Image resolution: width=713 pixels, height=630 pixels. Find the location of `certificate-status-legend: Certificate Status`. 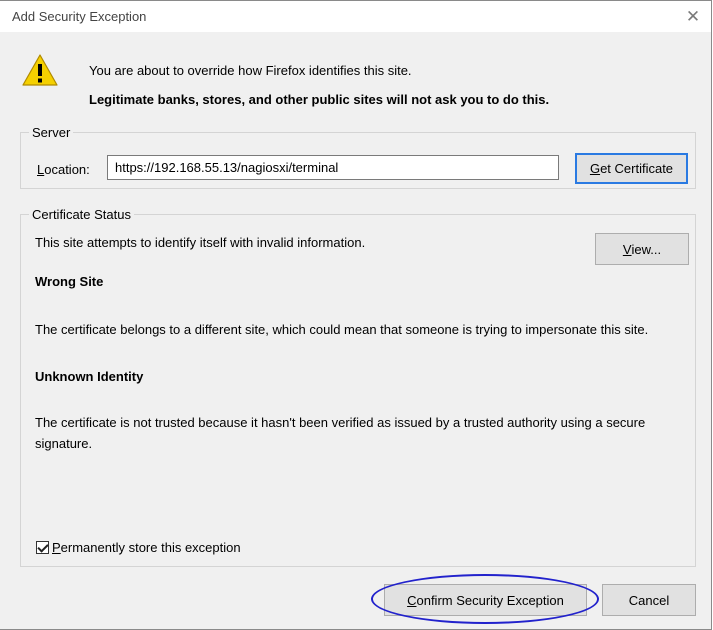

certificate-status-legend: Certificate Status is located at coordinates (81, 214).